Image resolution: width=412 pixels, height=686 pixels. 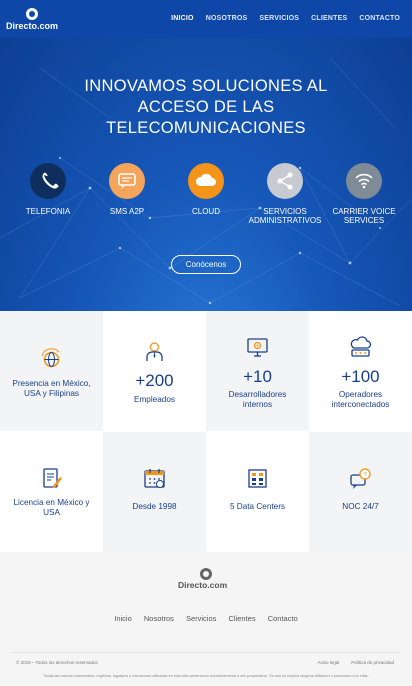 I want to click on employee-icon, so click(x=154, y=351).